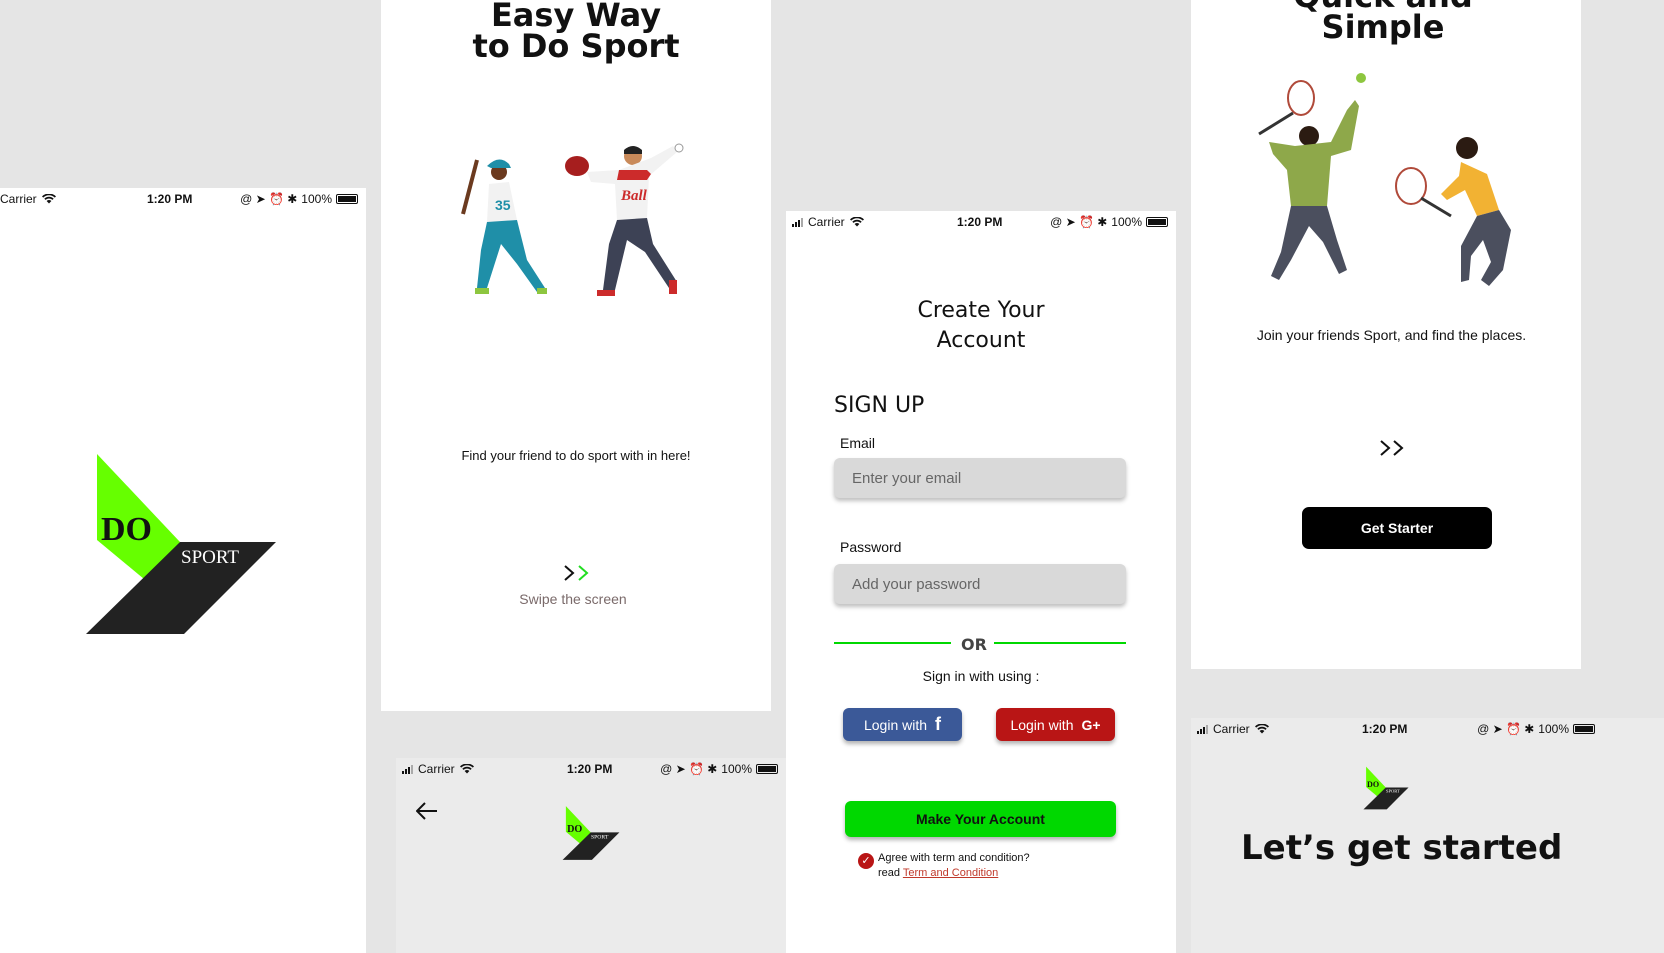 The width and height of the screenshot is (1664, 953). I want to click on back-arrow-icon, so click(427, 811).